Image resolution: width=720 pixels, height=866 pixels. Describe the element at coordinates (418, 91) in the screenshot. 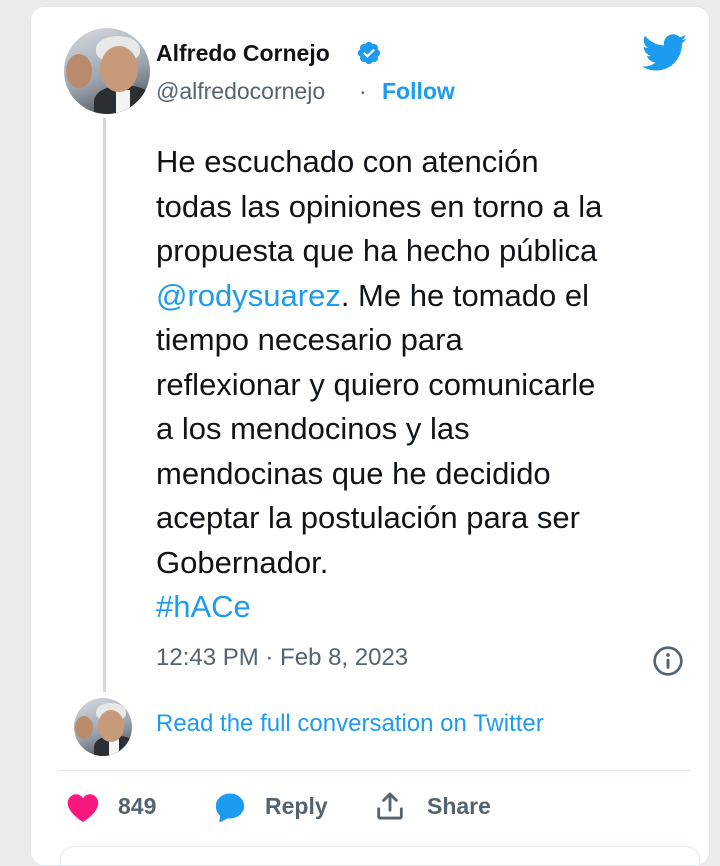

I see `follow-button: Follow` at that location.